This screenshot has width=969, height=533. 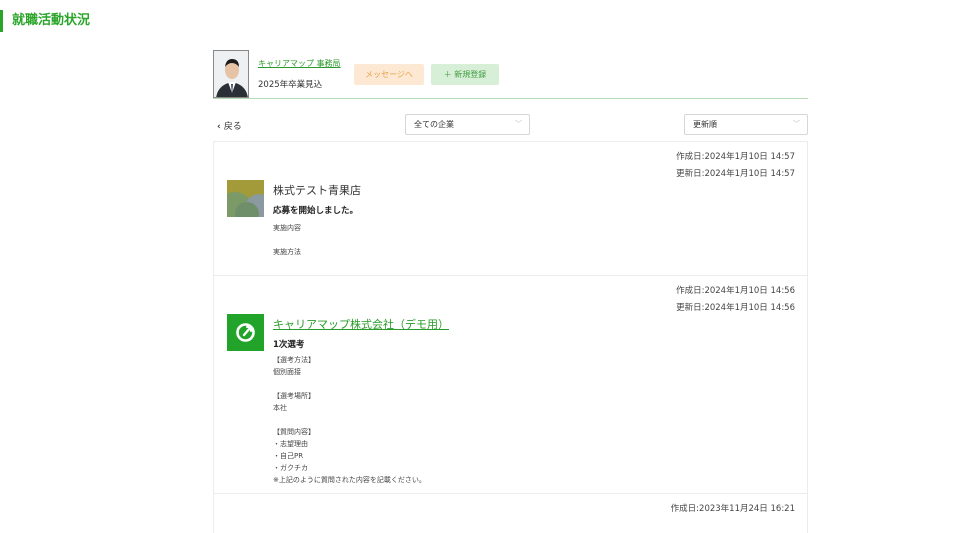 I want to click on status-text: 1次選考, so click(x=289, y=345).